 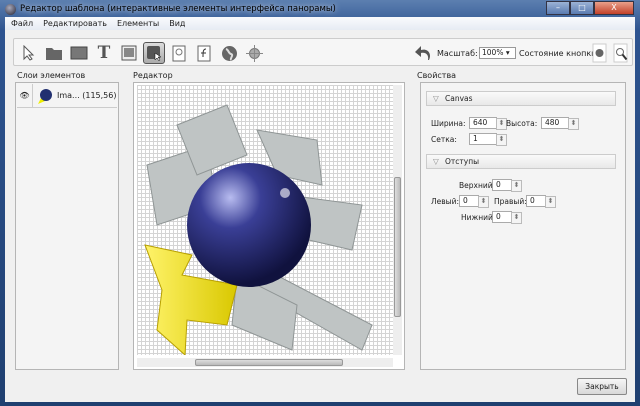 What do you see at coordinates (560, 123) in the screenshot?
I see `height-input: 480` at bounding box center [560, 123].